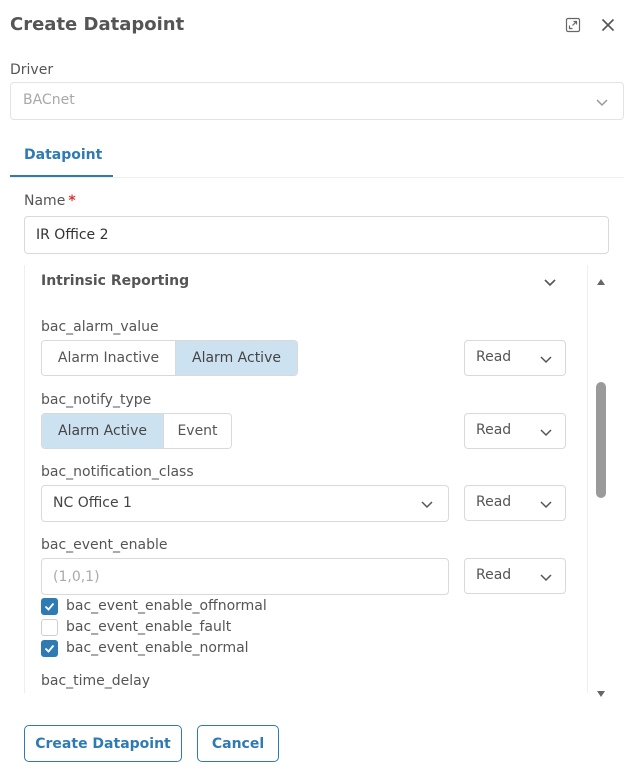 This screenshot has height=776, width=628. I want to click on cancel-button: Cancel, so click(238, 743).